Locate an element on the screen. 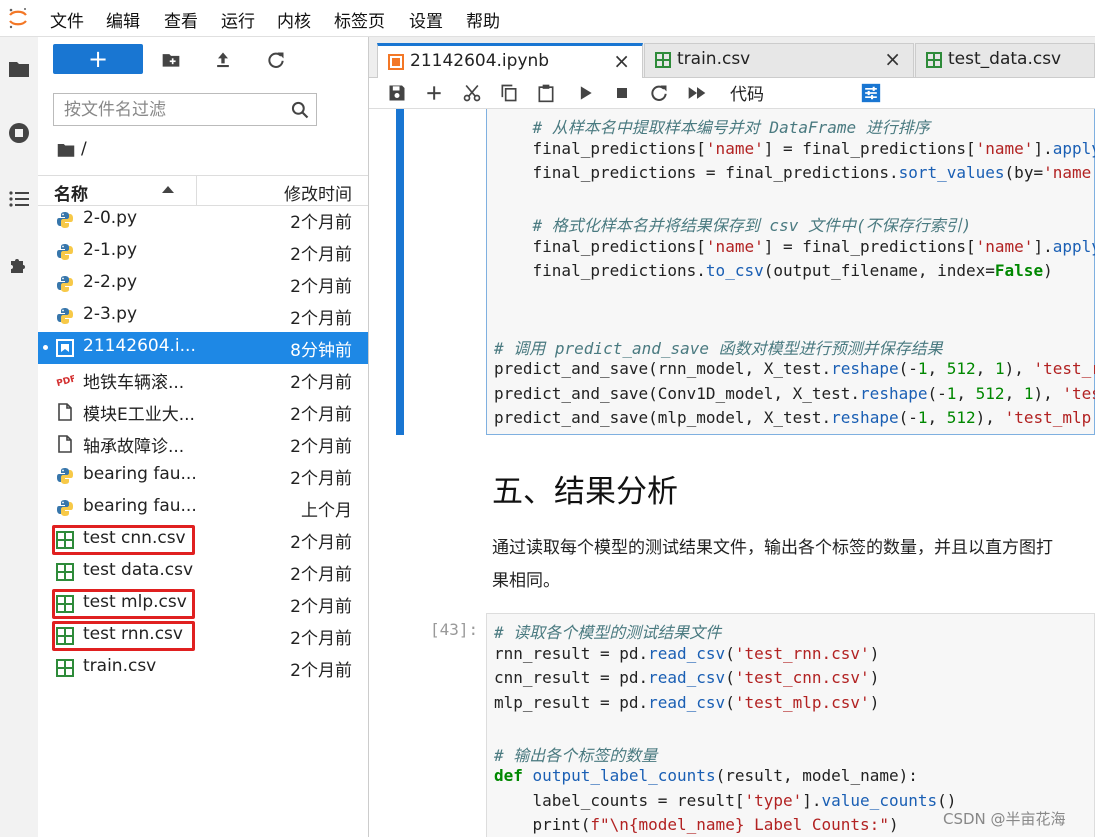 The width and height of the screenshot is (1095, 837). new-launcher-button: + is located at coordinates (98, 59).